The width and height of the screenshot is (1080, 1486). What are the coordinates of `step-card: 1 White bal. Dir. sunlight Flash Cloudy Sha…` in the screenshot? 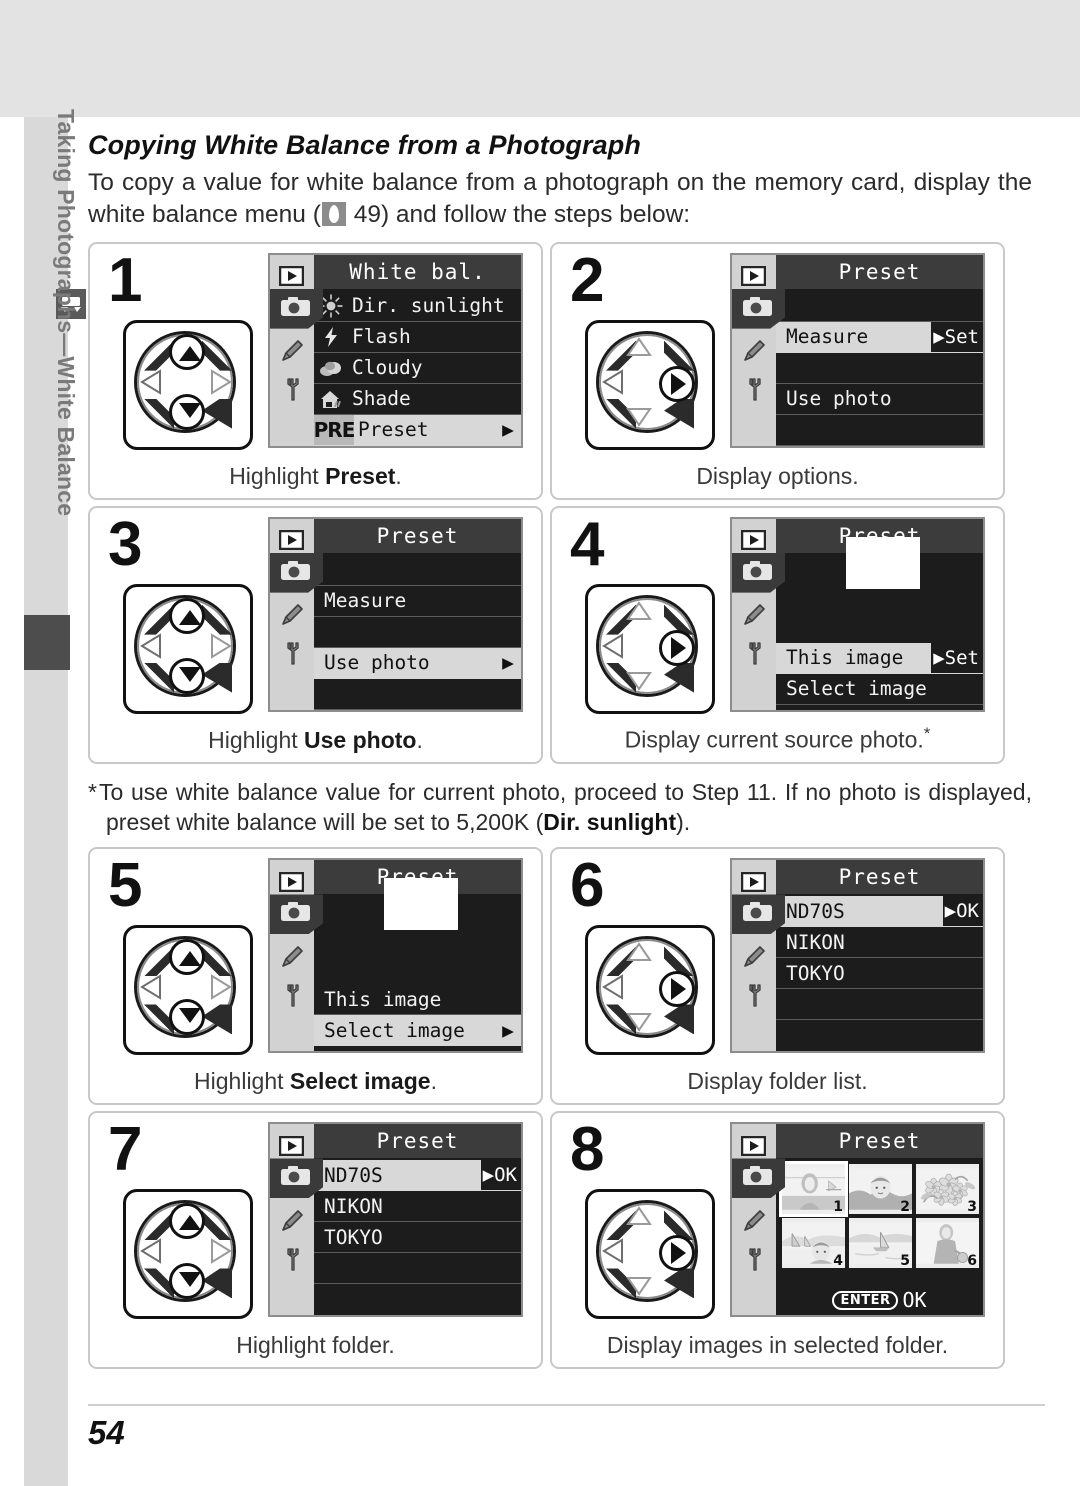 It's located at (315, 370).